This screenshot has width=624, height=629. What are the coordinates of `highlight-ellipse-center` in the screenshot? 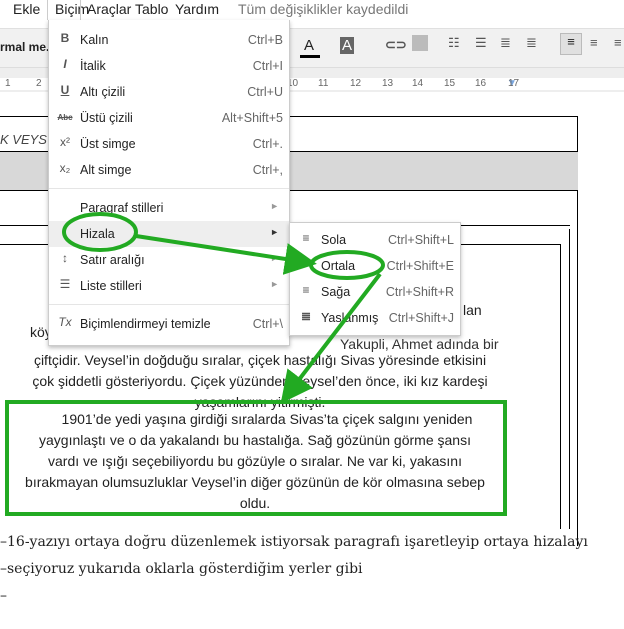 It's located at (347, 265).